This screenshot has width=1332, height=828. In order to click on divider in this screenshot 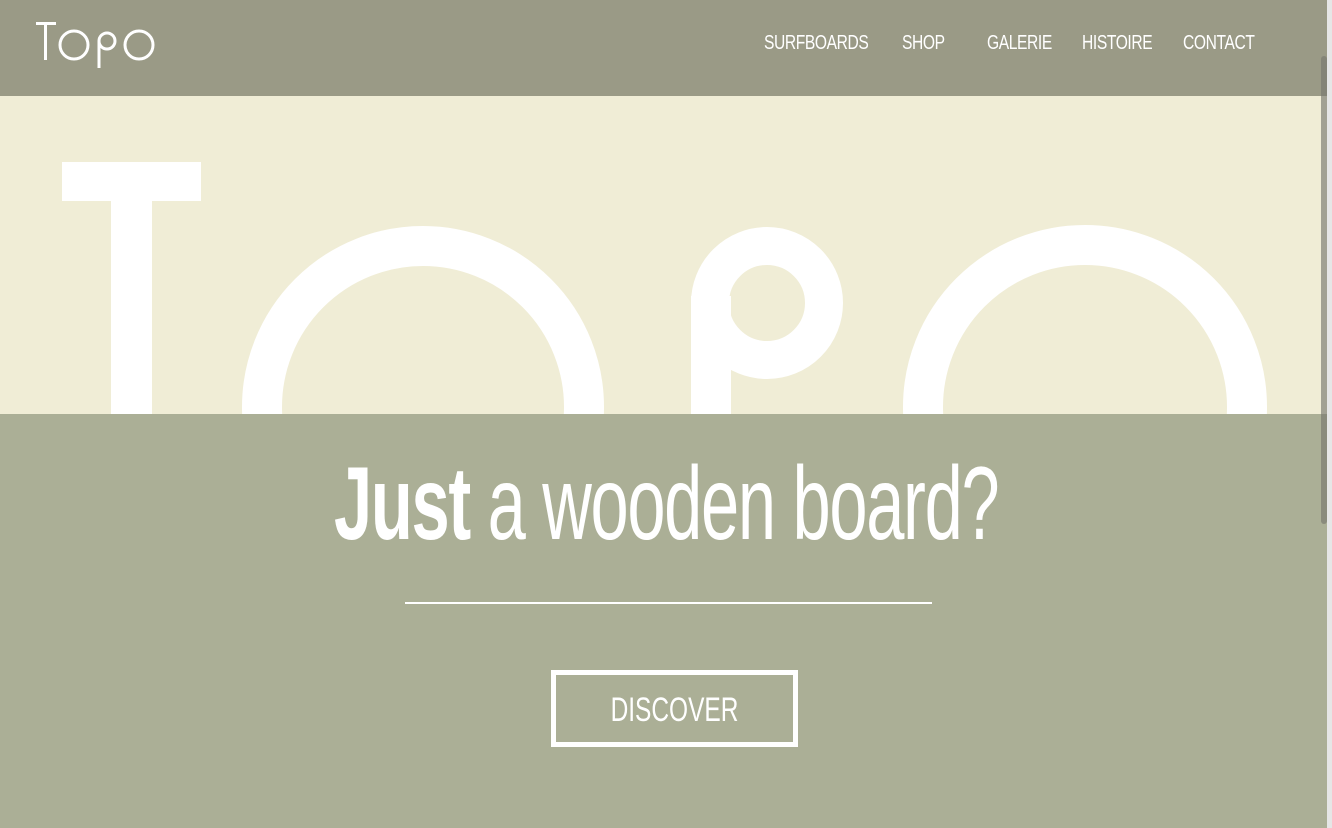, I will do `click(668, 603)`.